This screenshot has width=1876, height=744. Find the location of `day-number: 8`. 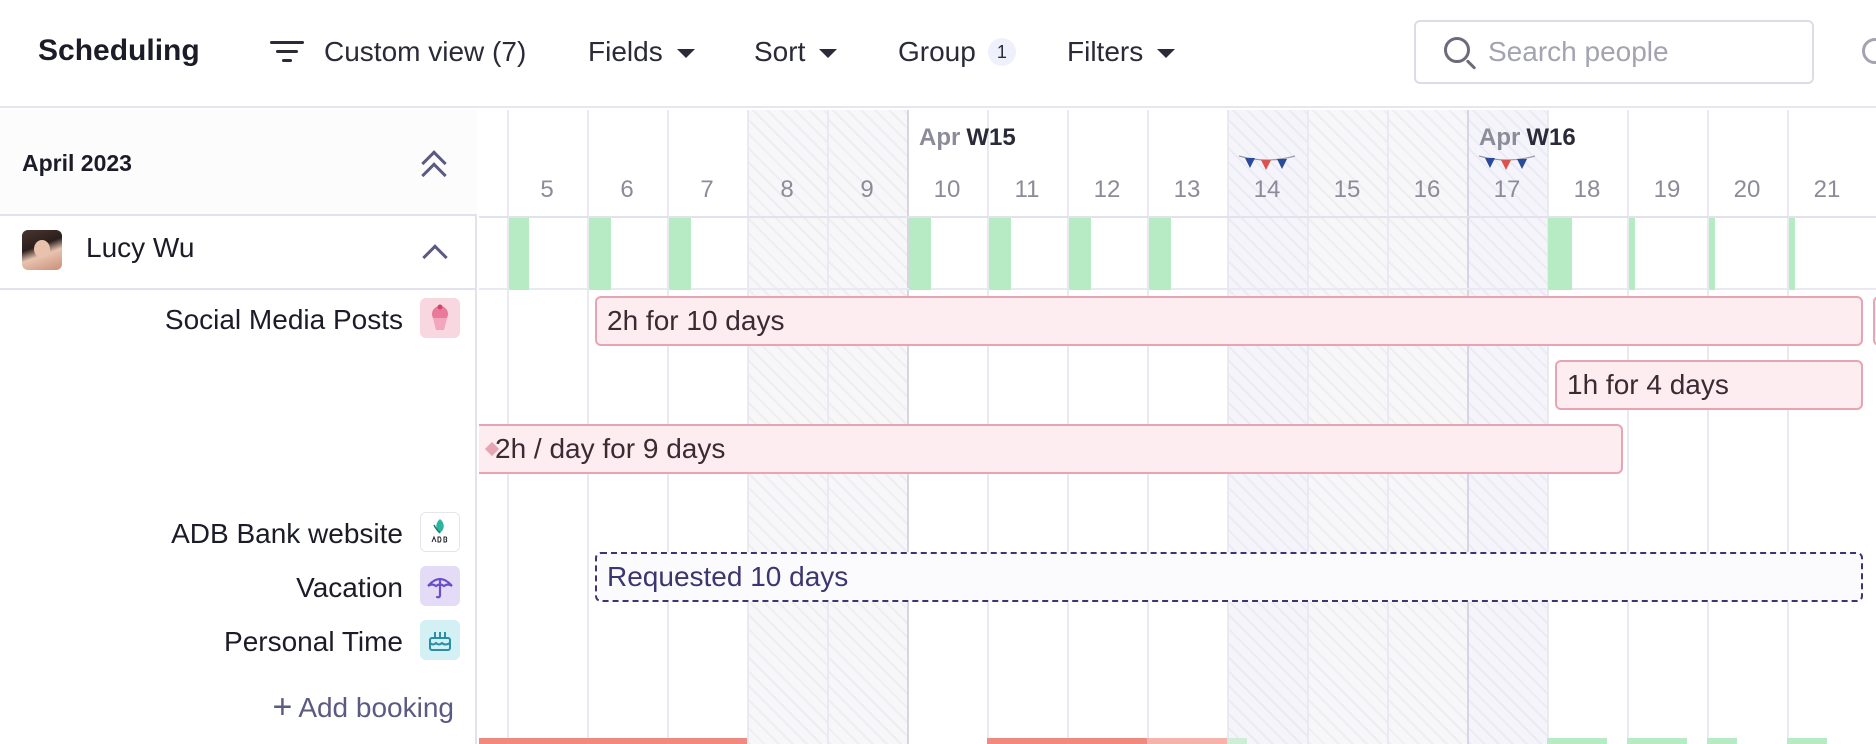

day-number: 8 is located at coordinates (787, 189).